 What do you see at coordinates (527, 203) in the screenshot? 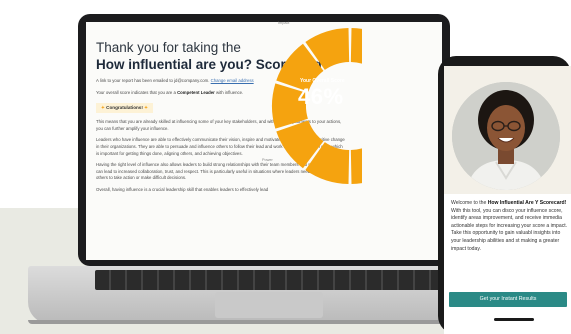
I see `phone-intro-bold: How Influential Are Y Scorecard!` at bounding box center [527, 203].